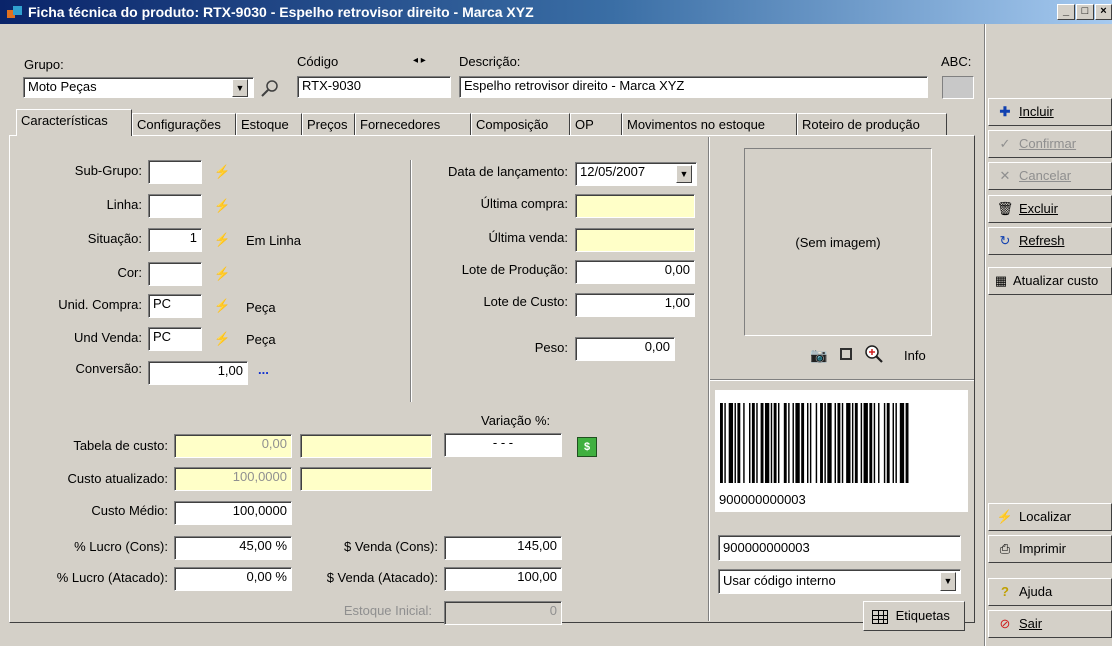  I want to click on prev-next-arrows: ◂ ▸, so click(419, 60).